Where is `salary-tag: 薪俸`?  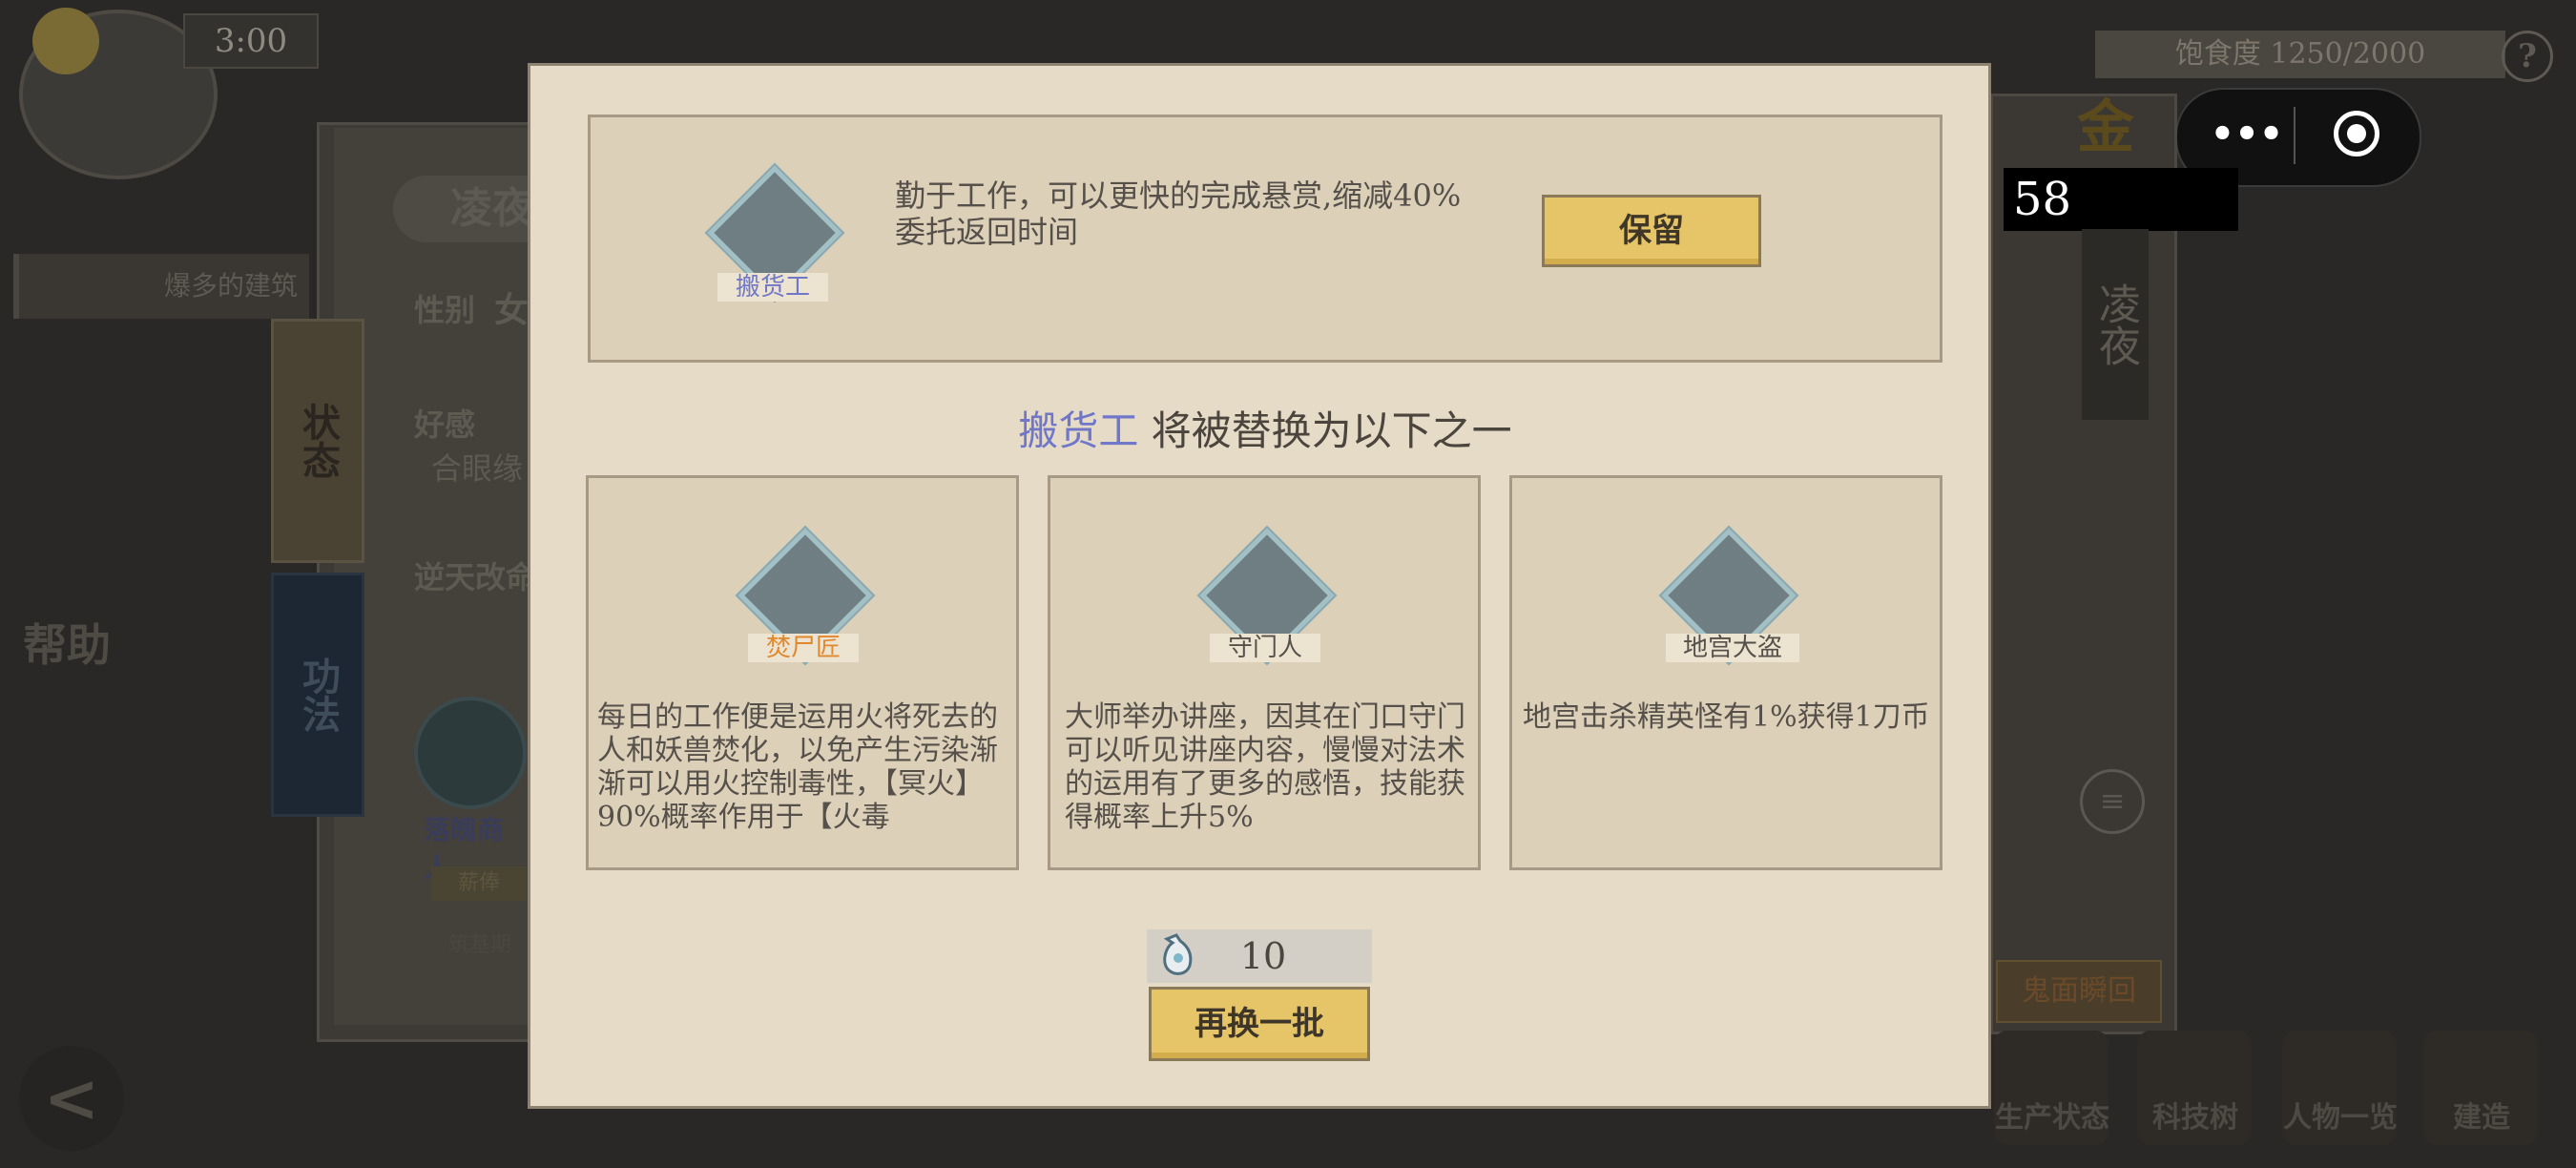 salary-tag: 薪俸 is located at coordinates (479, 883).